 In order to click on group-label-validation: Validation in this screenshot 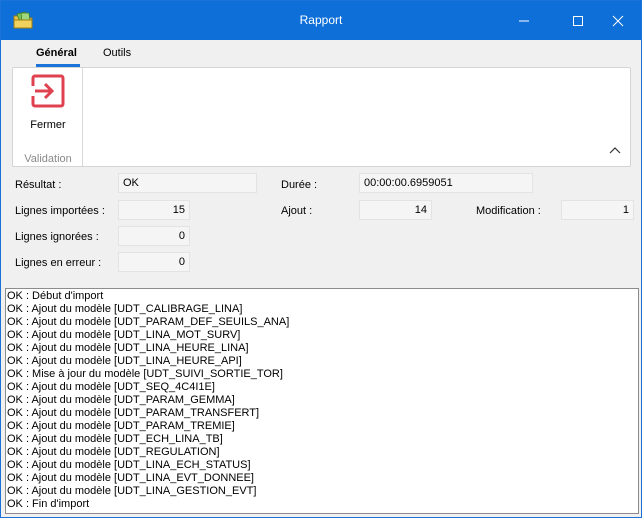, I will do `click(48, 159)`.